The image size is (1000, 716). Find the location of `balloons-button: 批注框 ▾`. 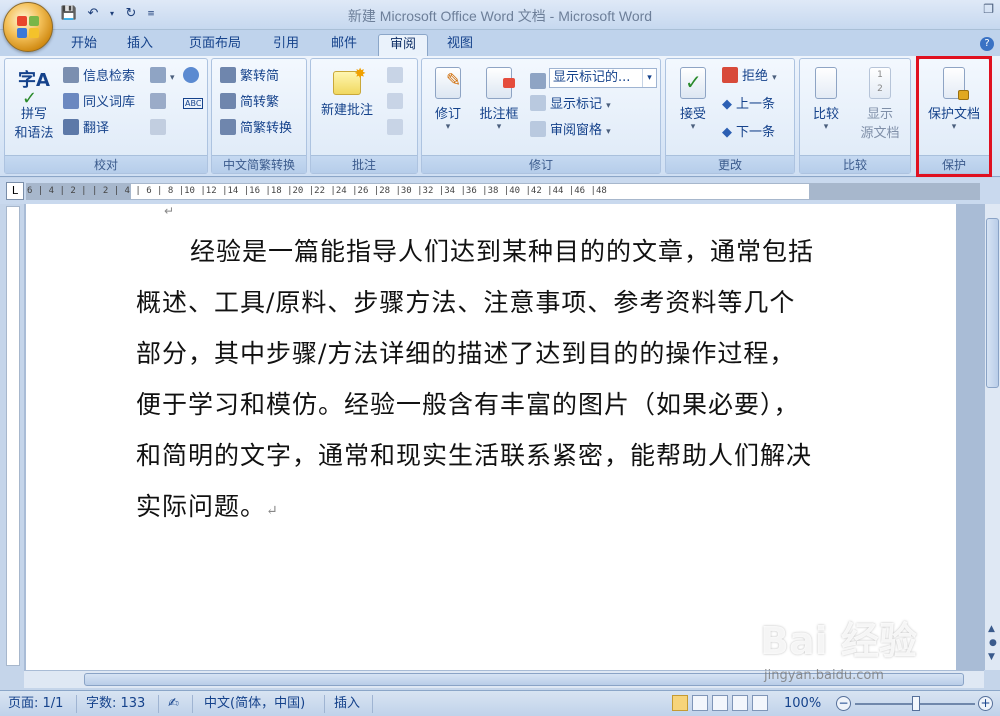

balloons-button: 批注框 ▾ is located at coordinates (499, 99).